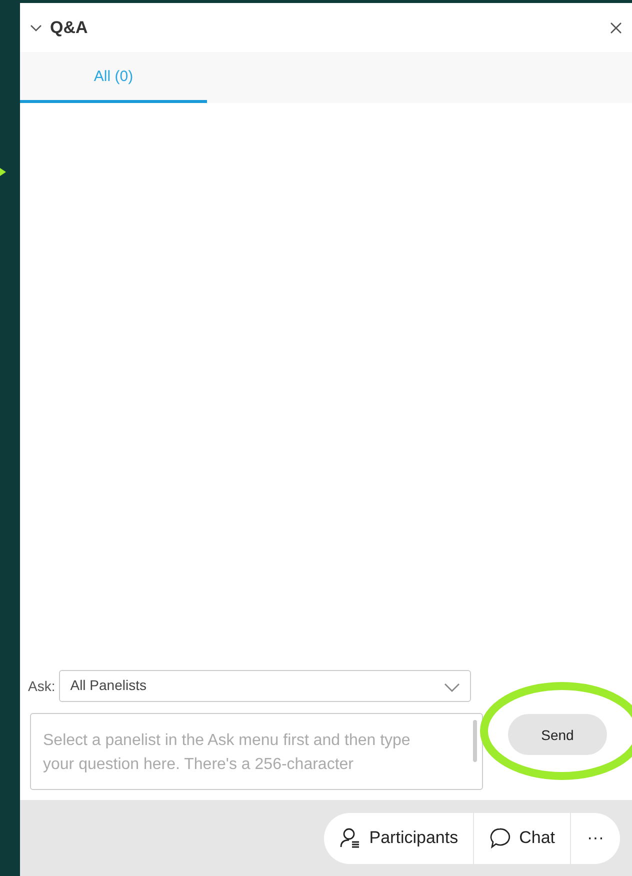  I want to click on recipient-dropdown: All Panelists, so click(265, 686).